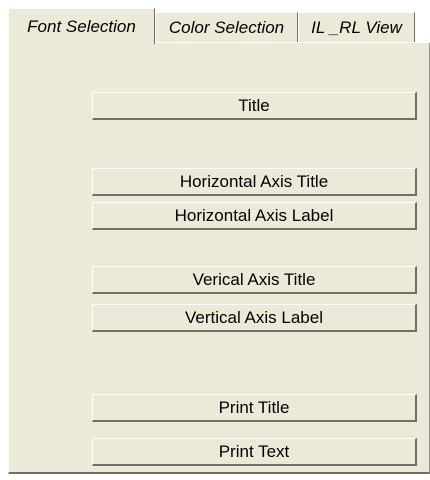  I want to click on print-text-font-button: Print Text, so click(254, 452).